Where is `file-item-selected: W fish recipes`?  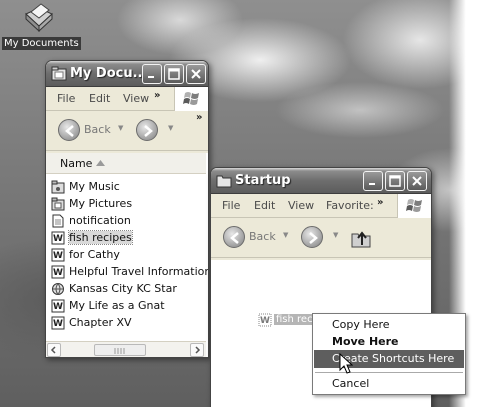
file-item-selected: W fish recipes is located at coordinates (126, 238).